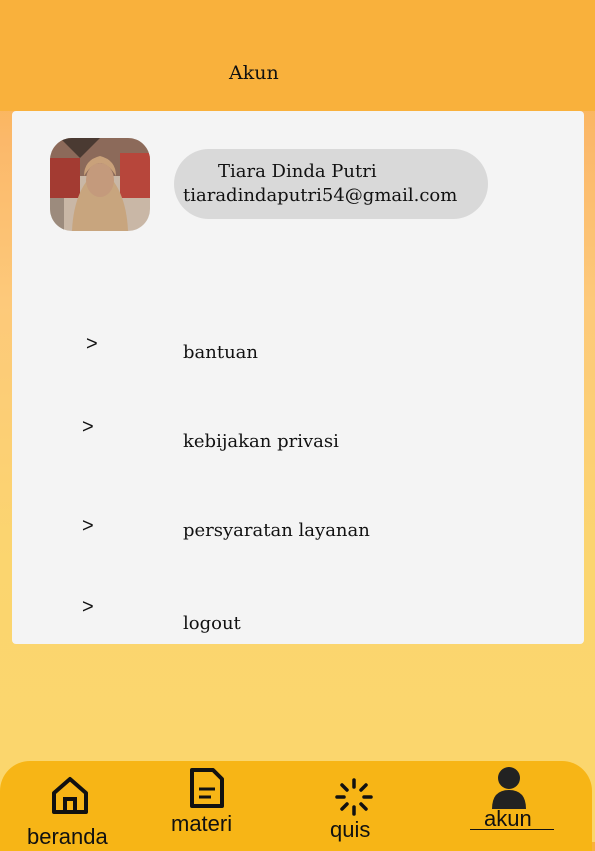 This screenshot has height=851, width=595. I want to click on document-icon, so click(207, 788).